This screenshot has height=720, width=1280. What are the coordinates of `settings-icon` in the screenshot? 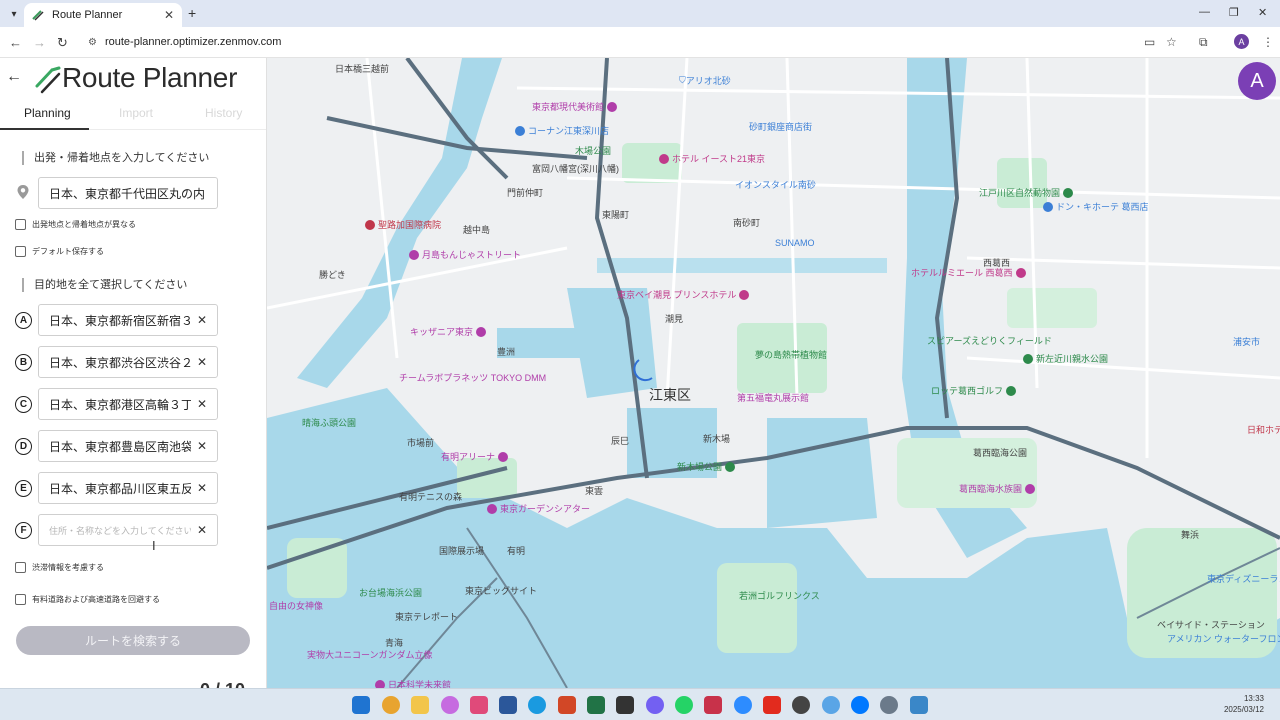 It's located at (889, 705).